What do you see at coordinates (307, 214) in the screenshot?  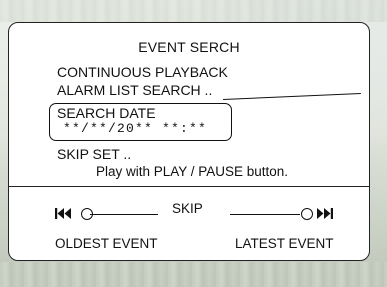 I see `skip-forward-knob` at bounding box center [307, 214].